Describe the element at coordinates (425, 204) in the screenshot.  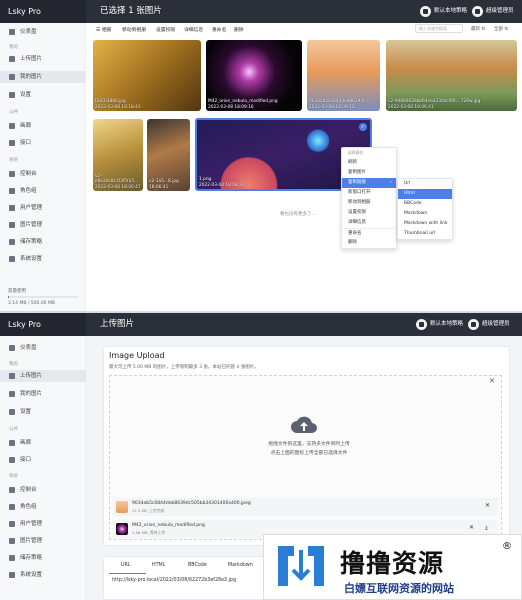
I see `submenu-item-bbcode: BBCode` at that location.